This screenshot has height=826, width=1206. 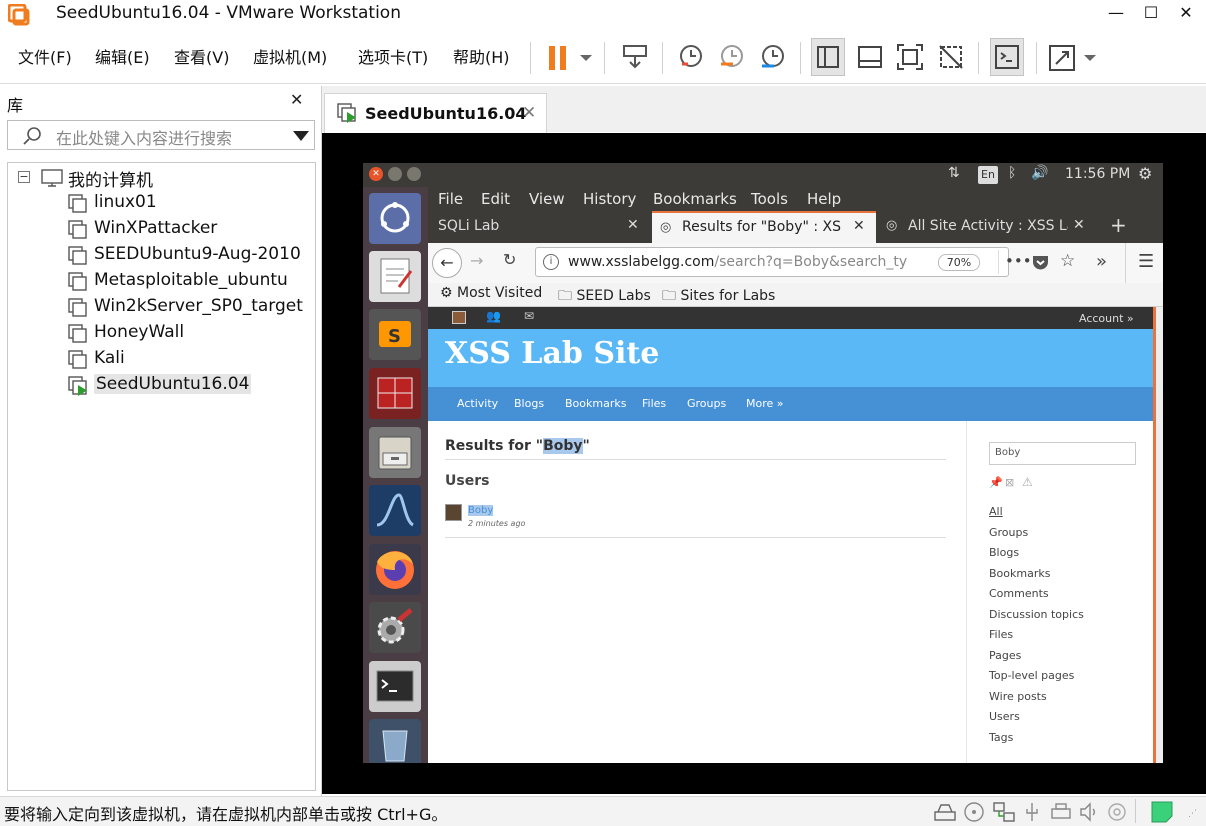 What do you see at coordinates (459, 317) in the screenshot?
I see `elgg-logo-icon` at bounding box center [459, 317].